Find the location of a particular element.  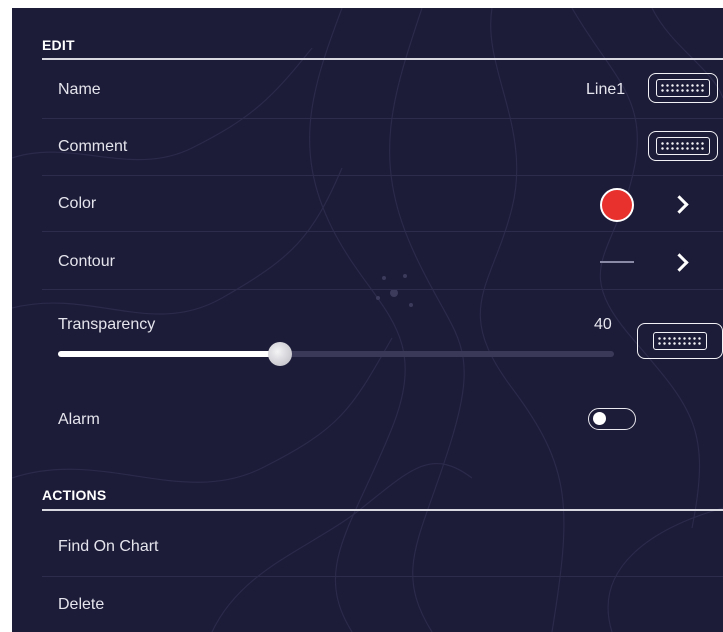

name-value: Line1 is located at coordinates (606, 89).